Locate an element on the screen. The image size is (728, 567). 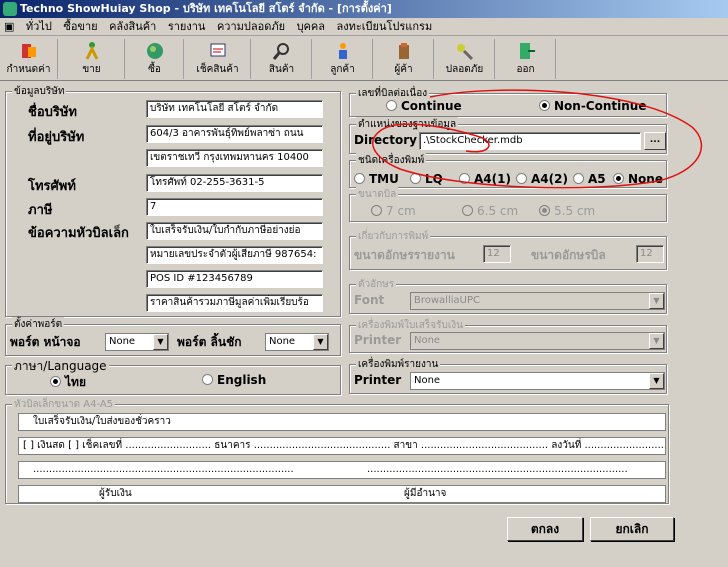
phone-label: โทรศัพท์ is located at coordinates (52, 186).